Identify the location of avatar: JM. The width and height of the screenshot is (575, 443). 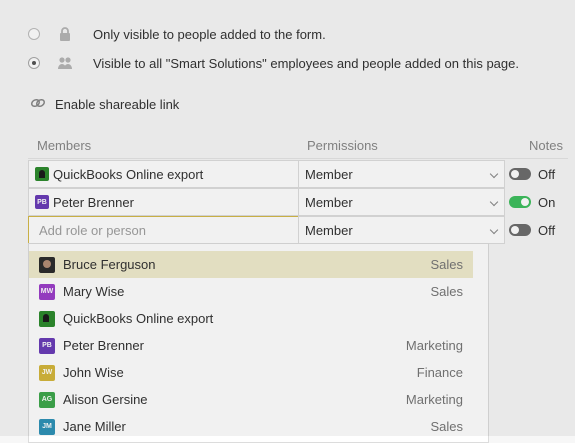
(47, 426).